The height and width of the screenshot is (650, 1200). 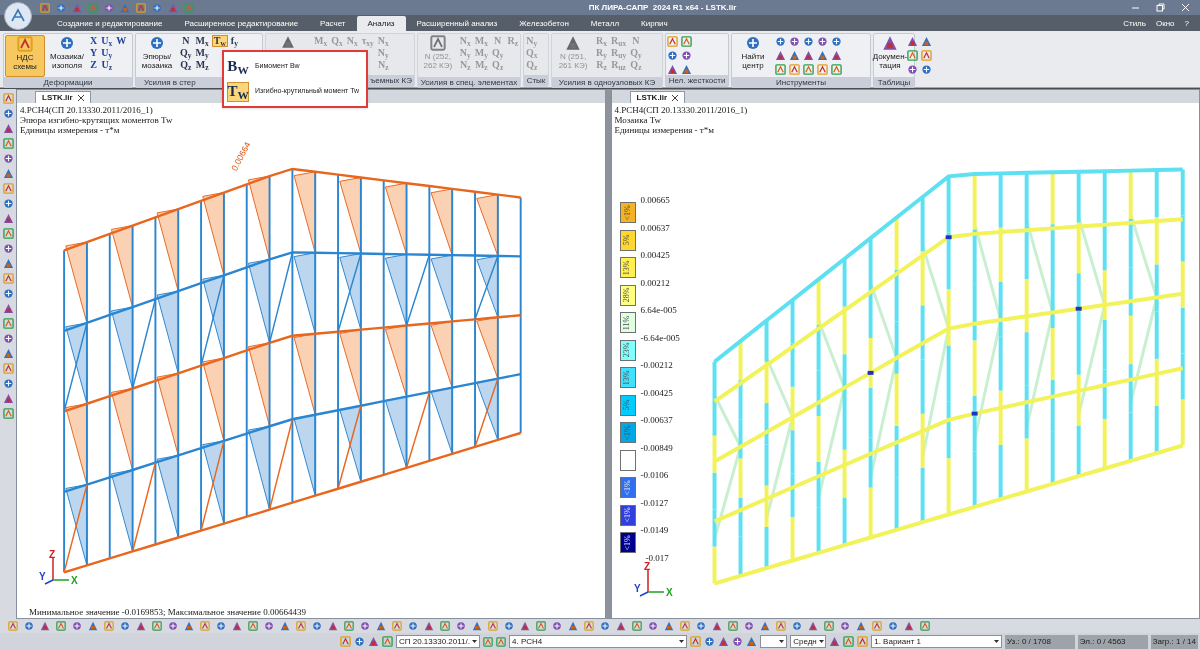 What do you see at coordinates (234, 41) in the screenshot?
I see `result-button: f$_{y}$` at bounding box center [234, 41].